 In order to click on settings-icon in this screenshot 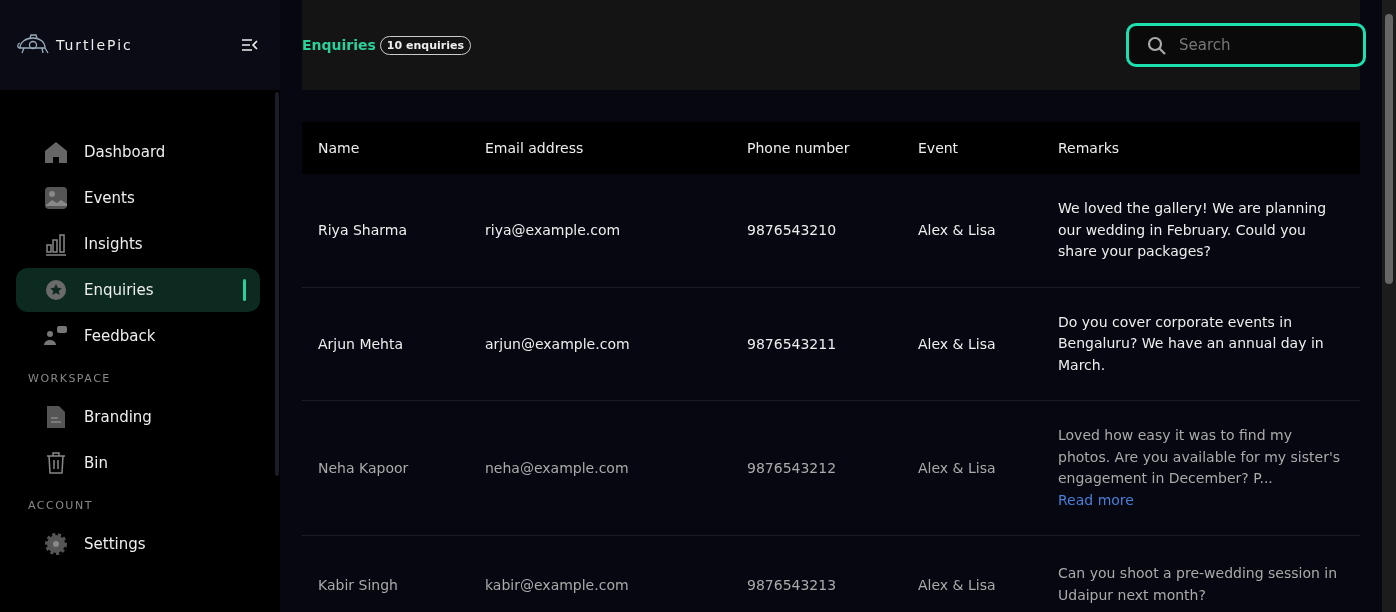, I will do `click(56, 544)`.